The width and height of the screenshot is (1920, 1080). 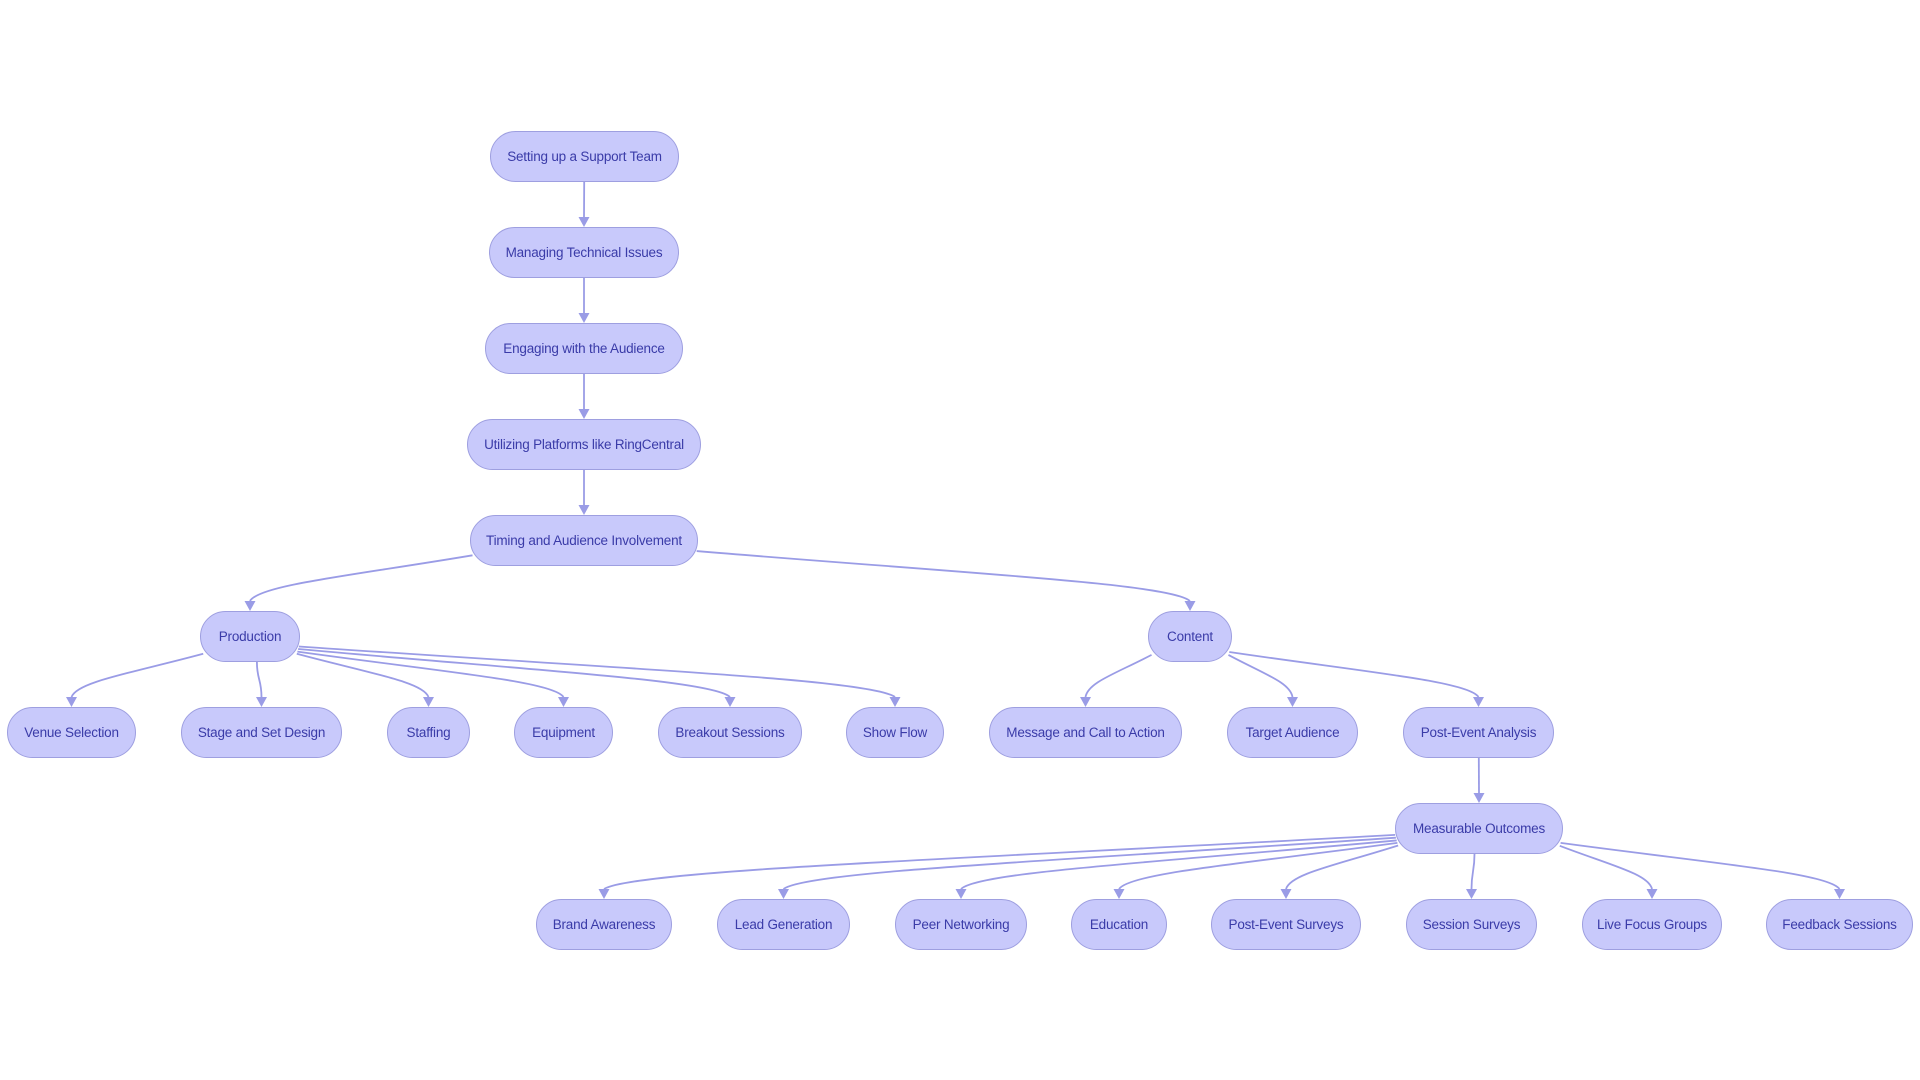 I want to click on node-label: Stage and Set Design, so click(x=261, y=732).